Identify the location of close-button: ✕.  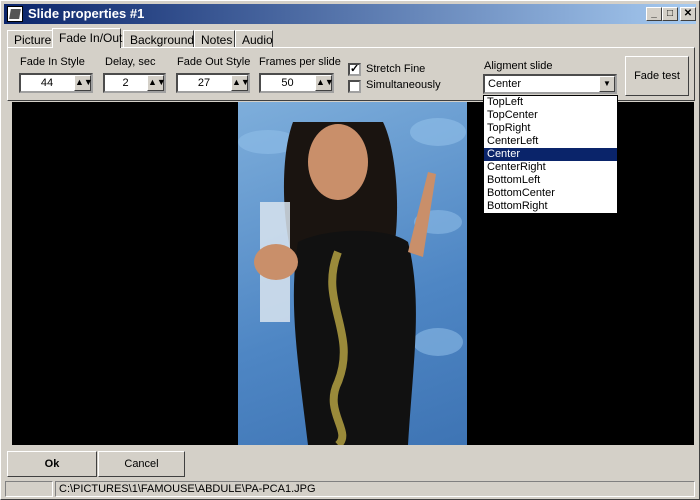
(688, 14).